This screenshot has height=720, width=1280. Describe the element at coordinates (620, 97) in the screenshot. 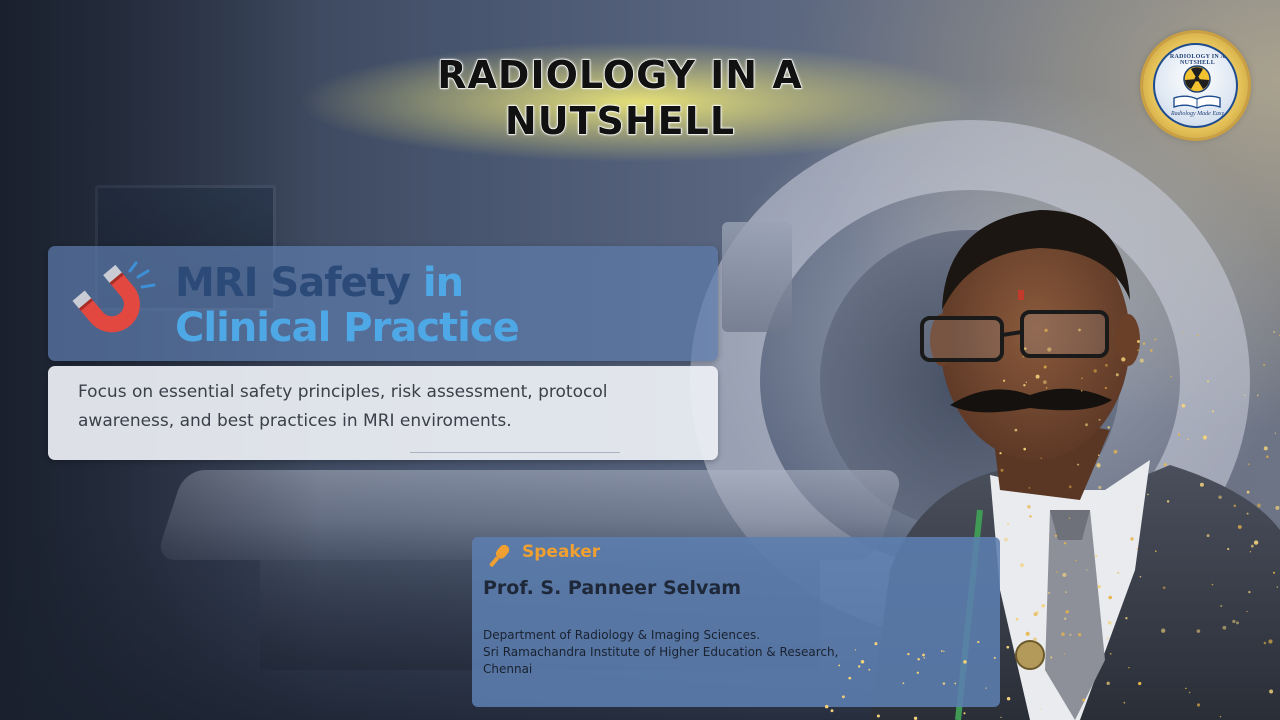

I see `banner-title: RADIOLOGY IN A NUTSHELL` at that location.